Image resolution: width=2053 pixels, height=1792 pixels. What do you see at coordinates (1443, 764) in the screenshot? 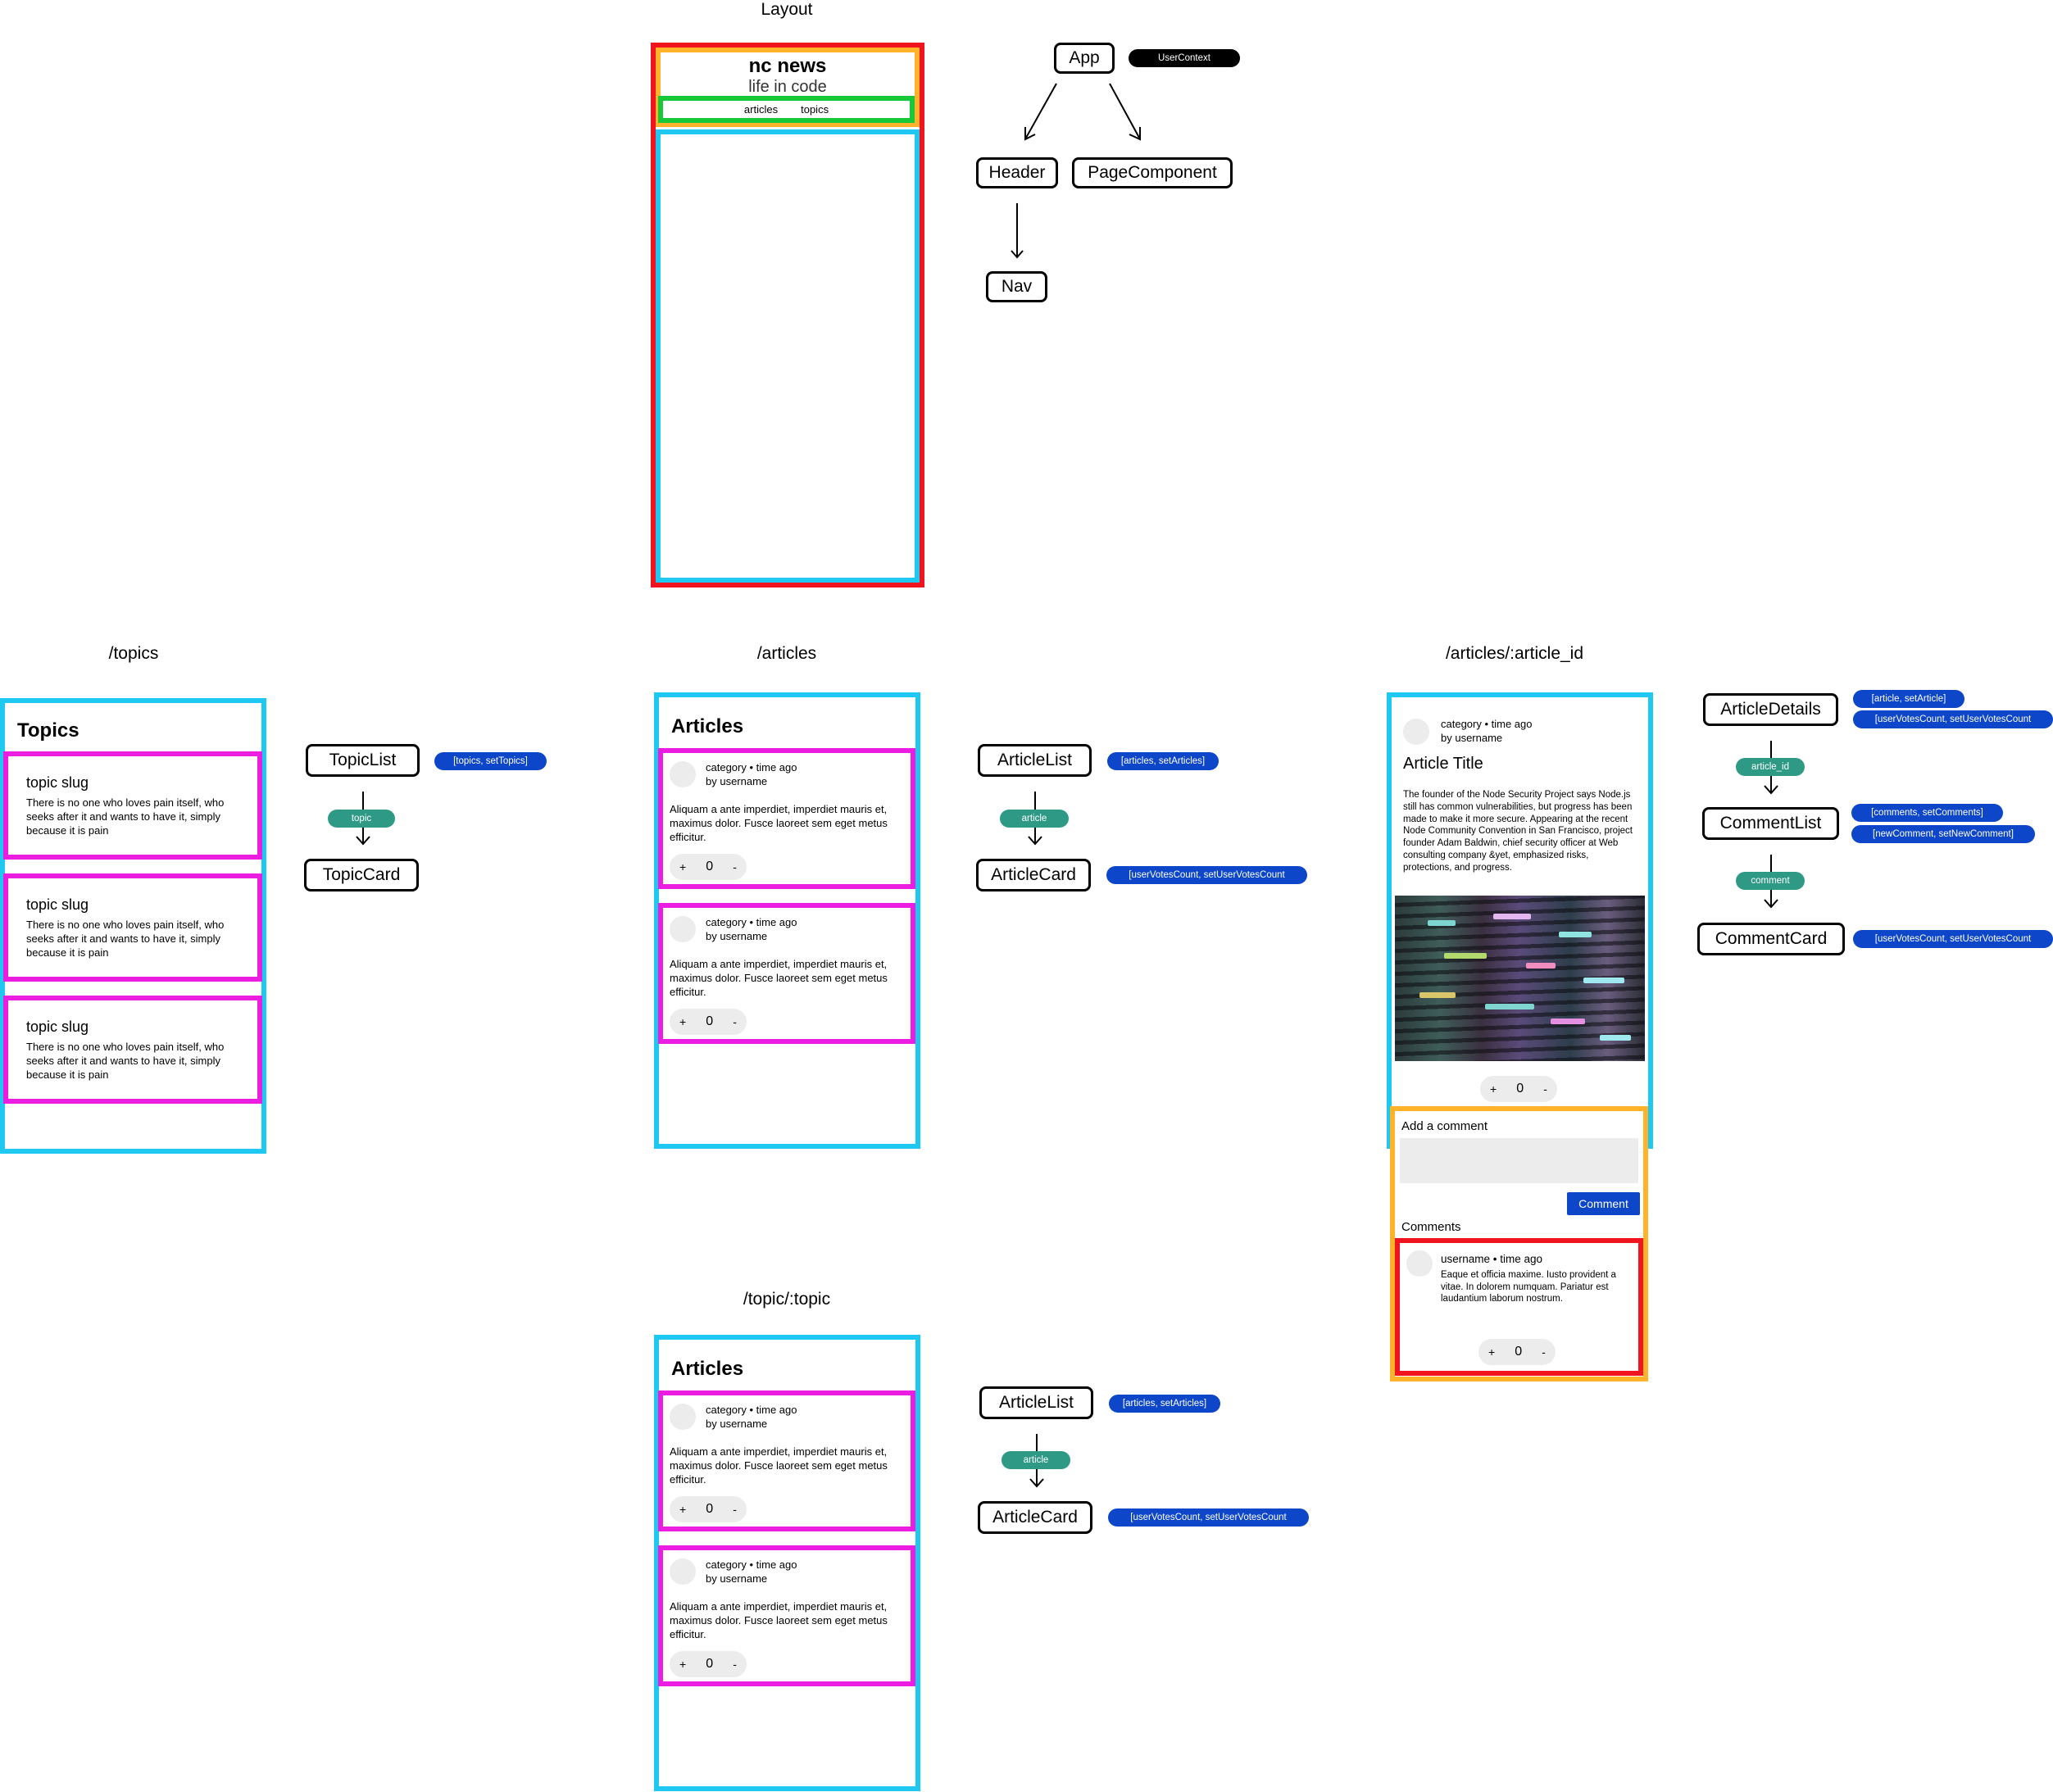
I see `article-title: Article Title` at bounding box center [1443, 764].